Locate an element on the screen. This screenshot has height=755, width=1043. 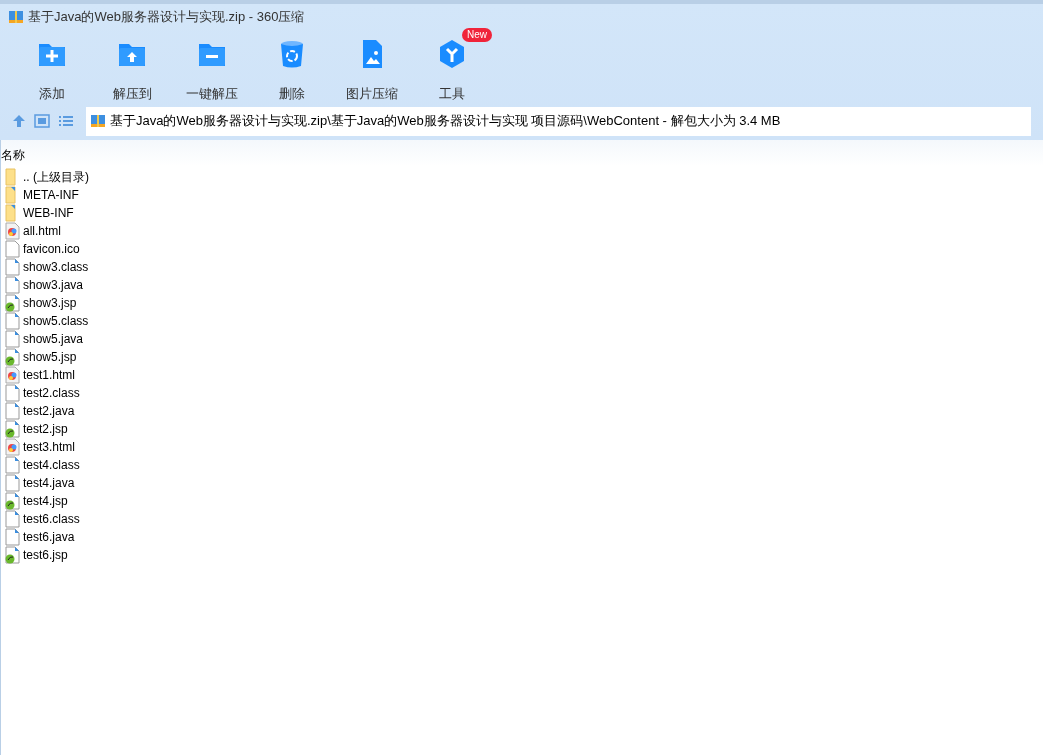
file-name: show3.java is located at coordinates (53, 285).